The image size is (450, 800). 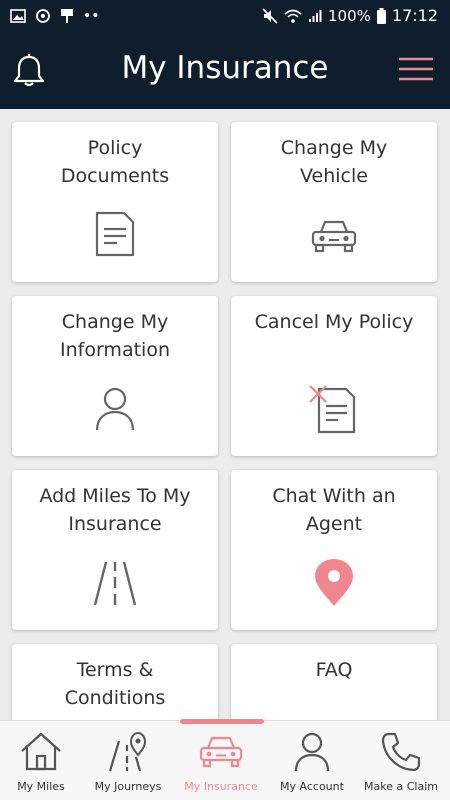 I want to click on tab-label: My Account, so click(x=312, y=786).